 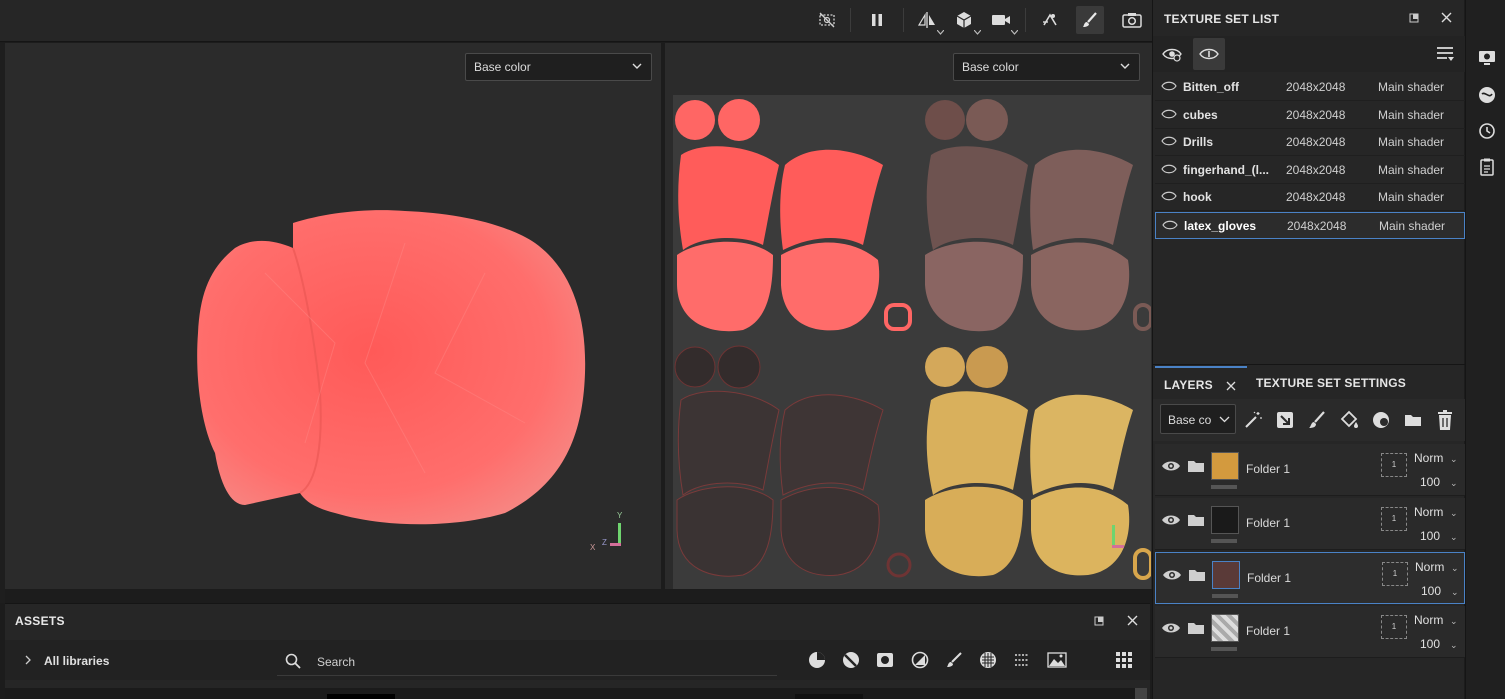 What do you see at coordinates (1310, 115) in the screenshot?
I see `texture-set-row: cubes 2048x2048 Main shader` at bounding box center [1310, 115].